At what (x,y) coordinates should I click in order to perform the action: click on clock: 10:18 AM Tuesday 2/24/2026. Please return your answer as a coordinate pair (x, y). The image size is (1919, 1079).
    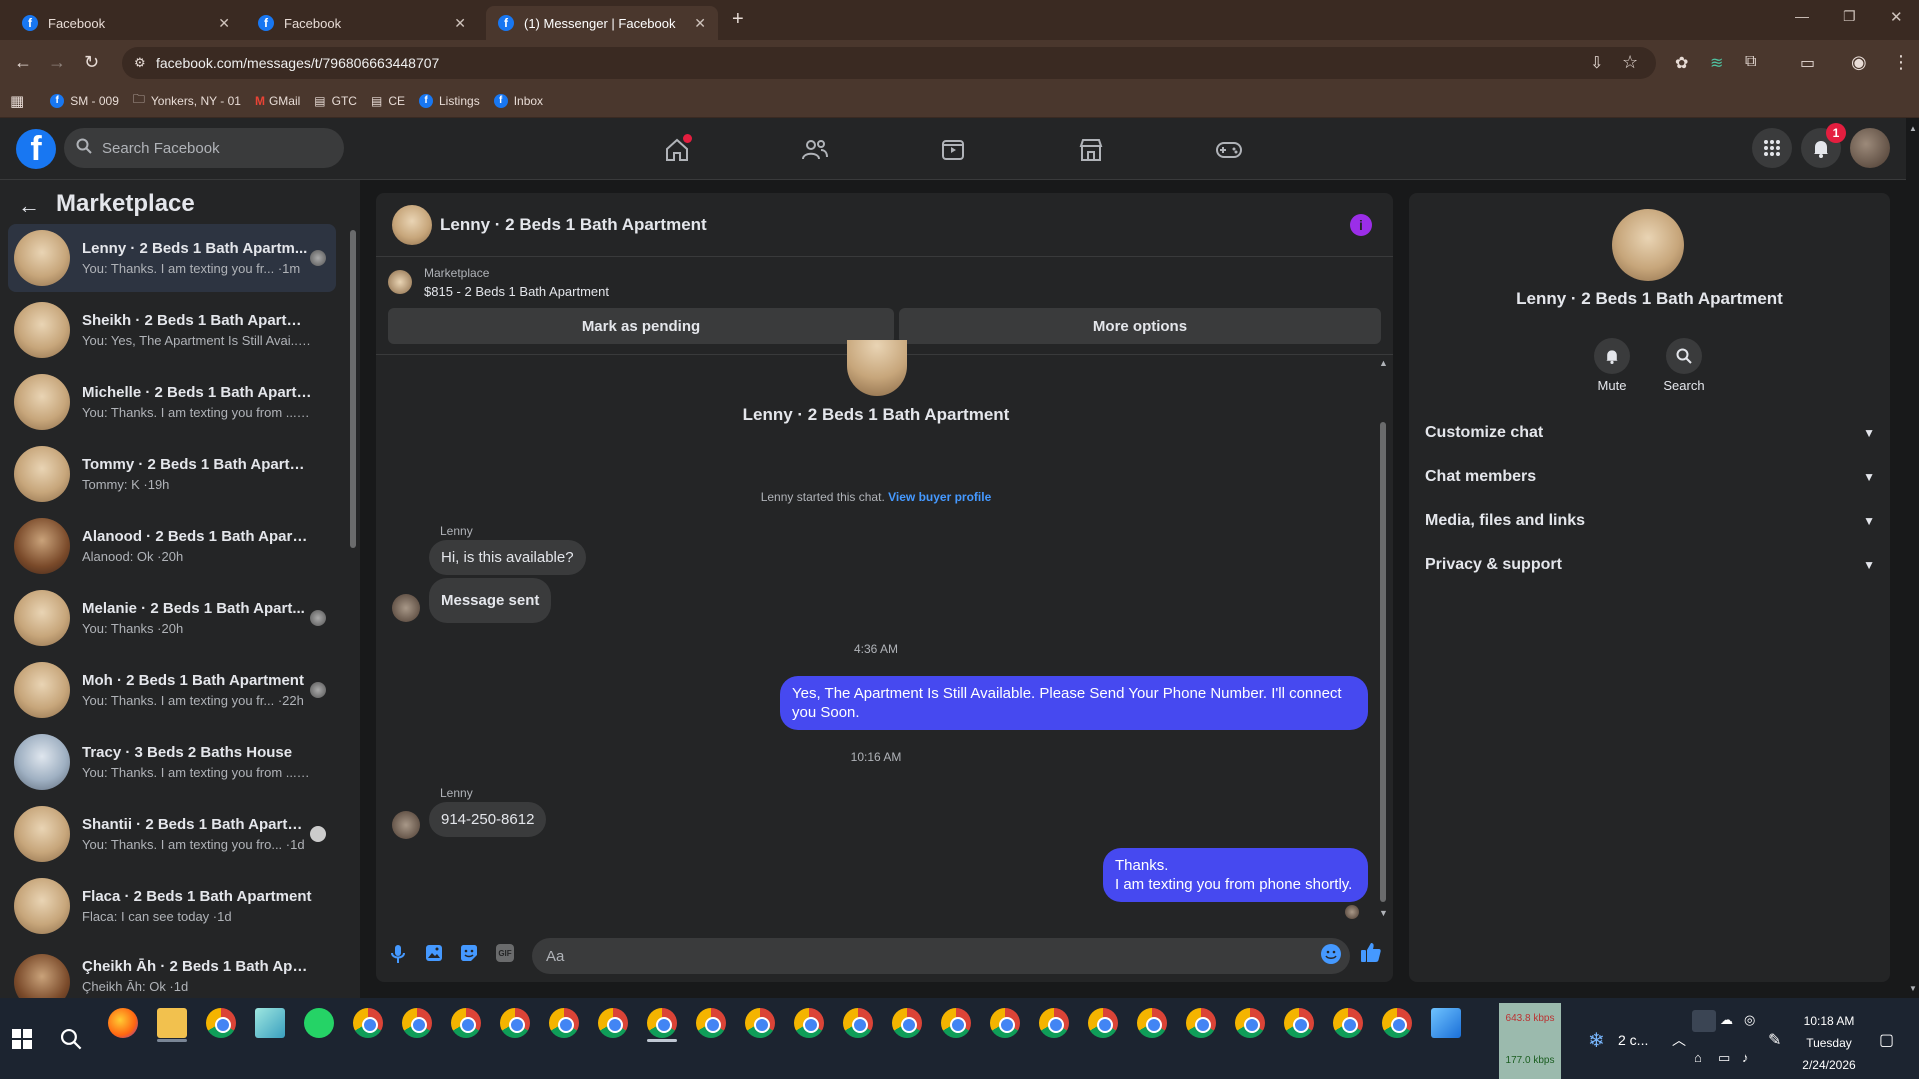
    Looking at the image, I should click on (1829, 1043).